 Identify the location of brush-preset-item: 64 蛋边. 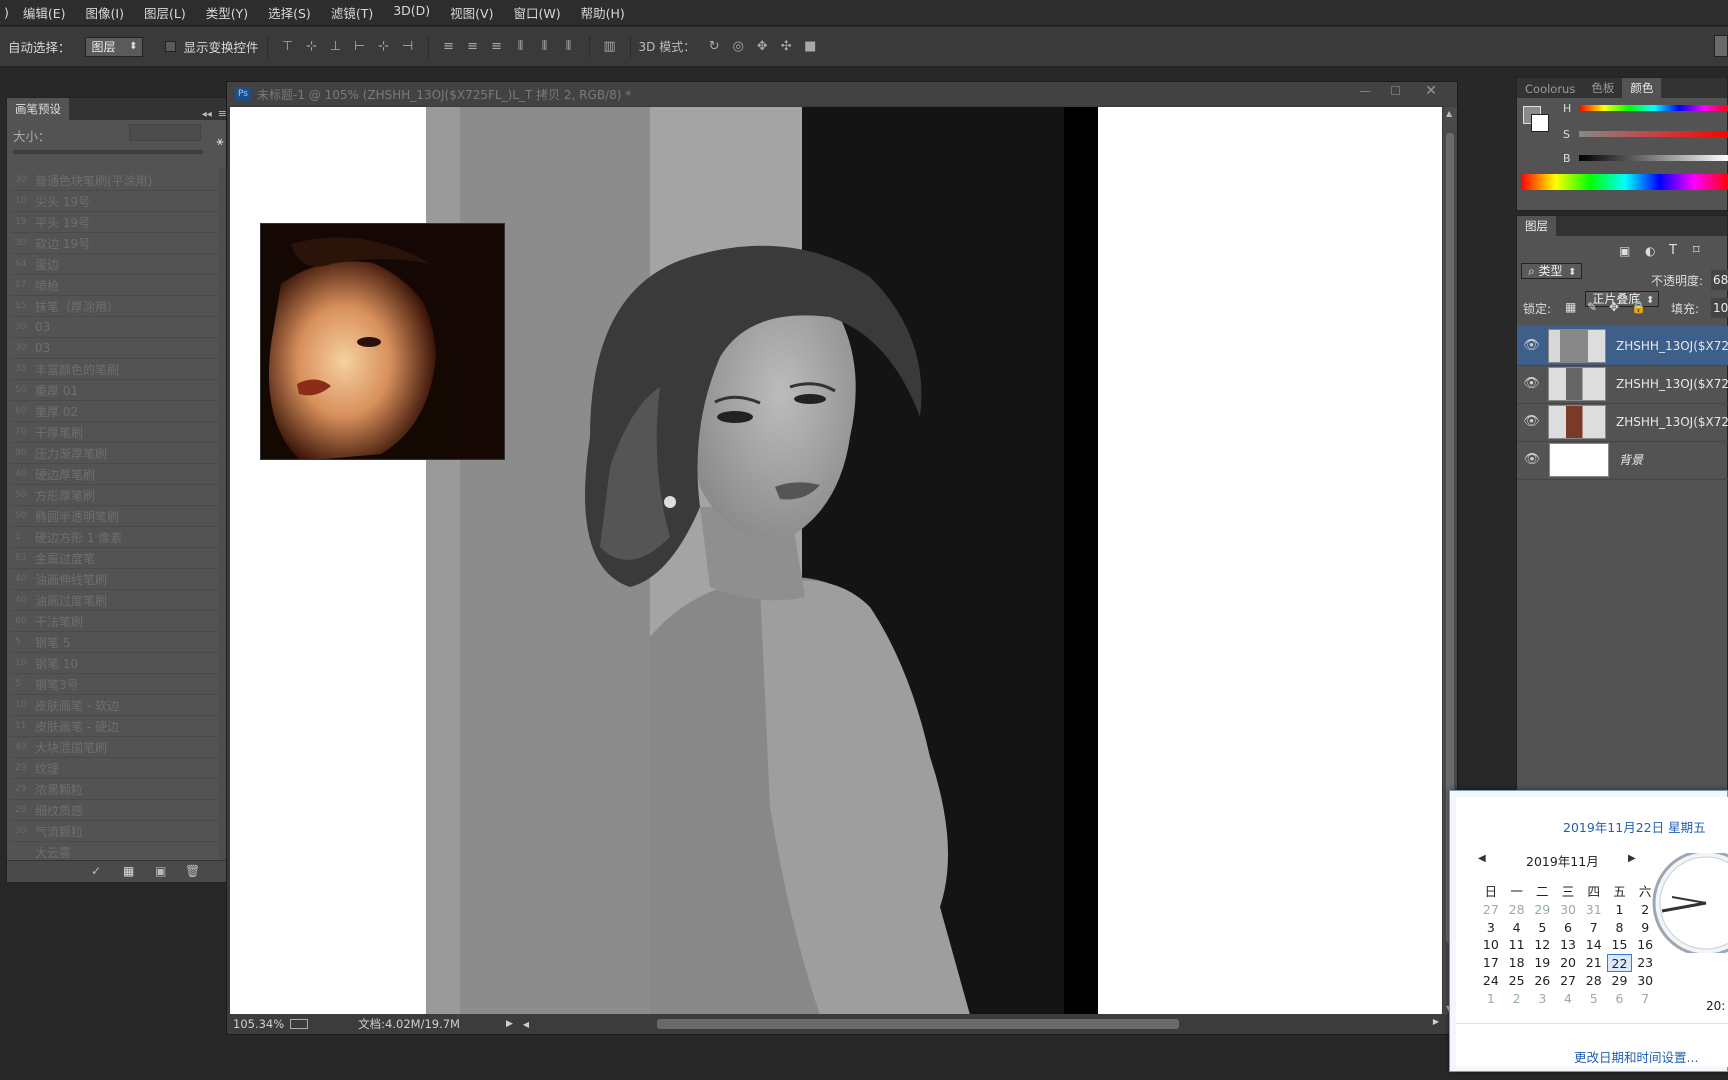
(117, 264).